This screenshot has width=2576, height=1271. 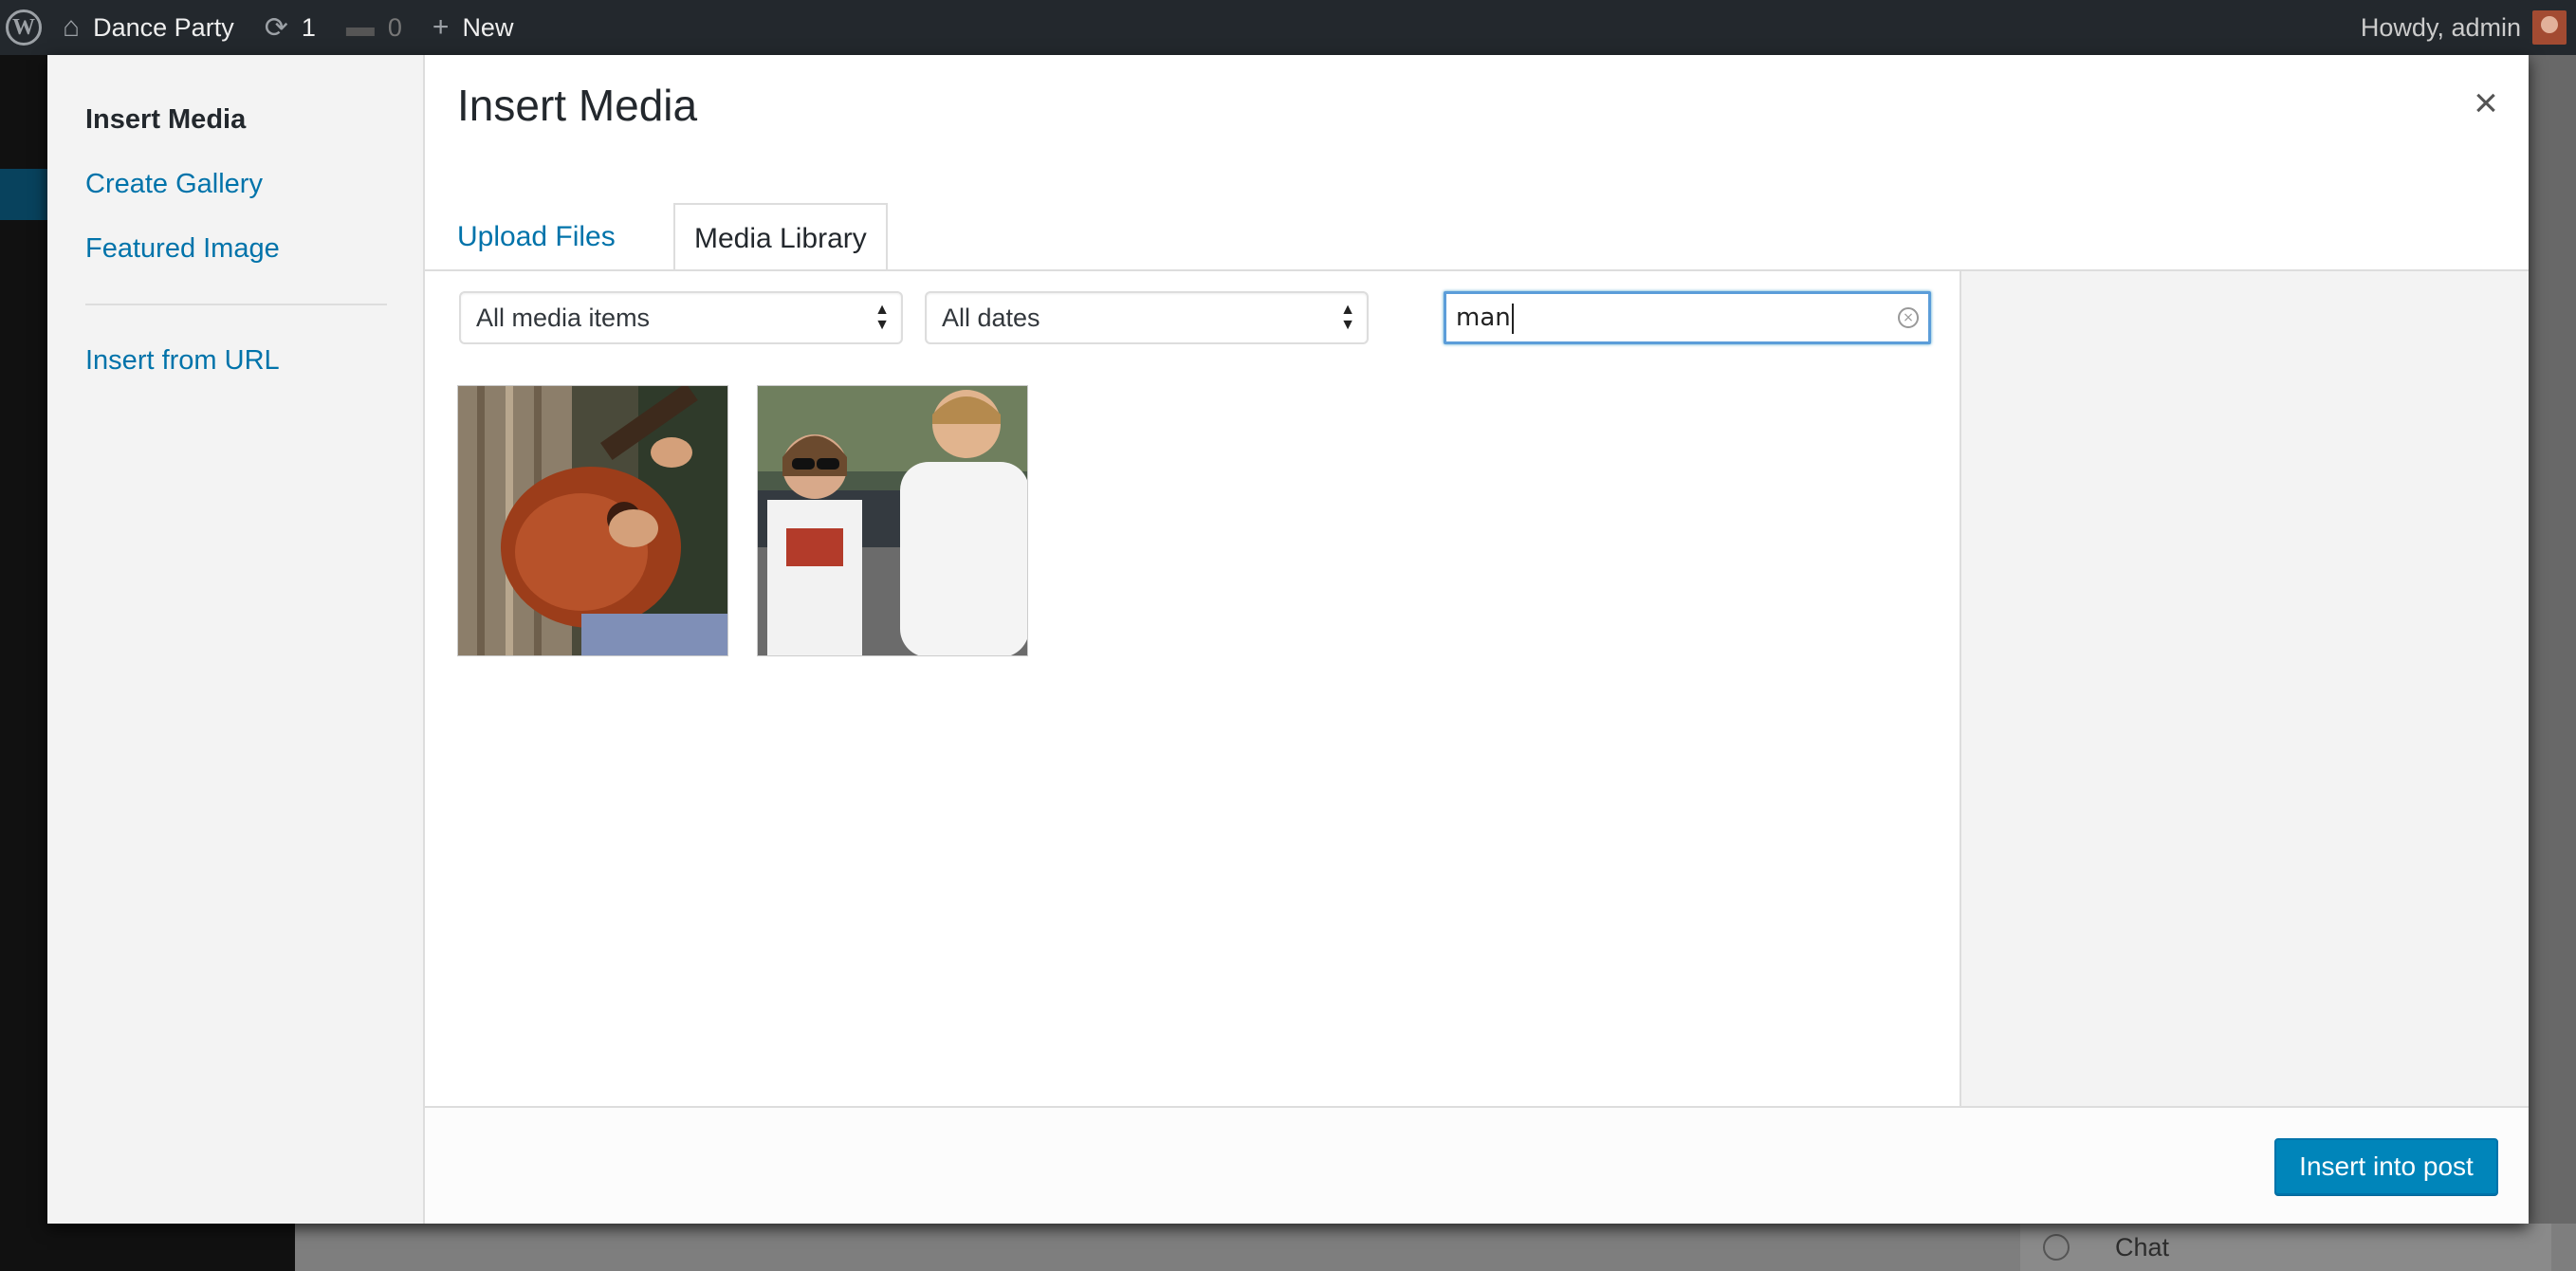 I want to click on new-content-link: + New, so click(x=473, y=27).